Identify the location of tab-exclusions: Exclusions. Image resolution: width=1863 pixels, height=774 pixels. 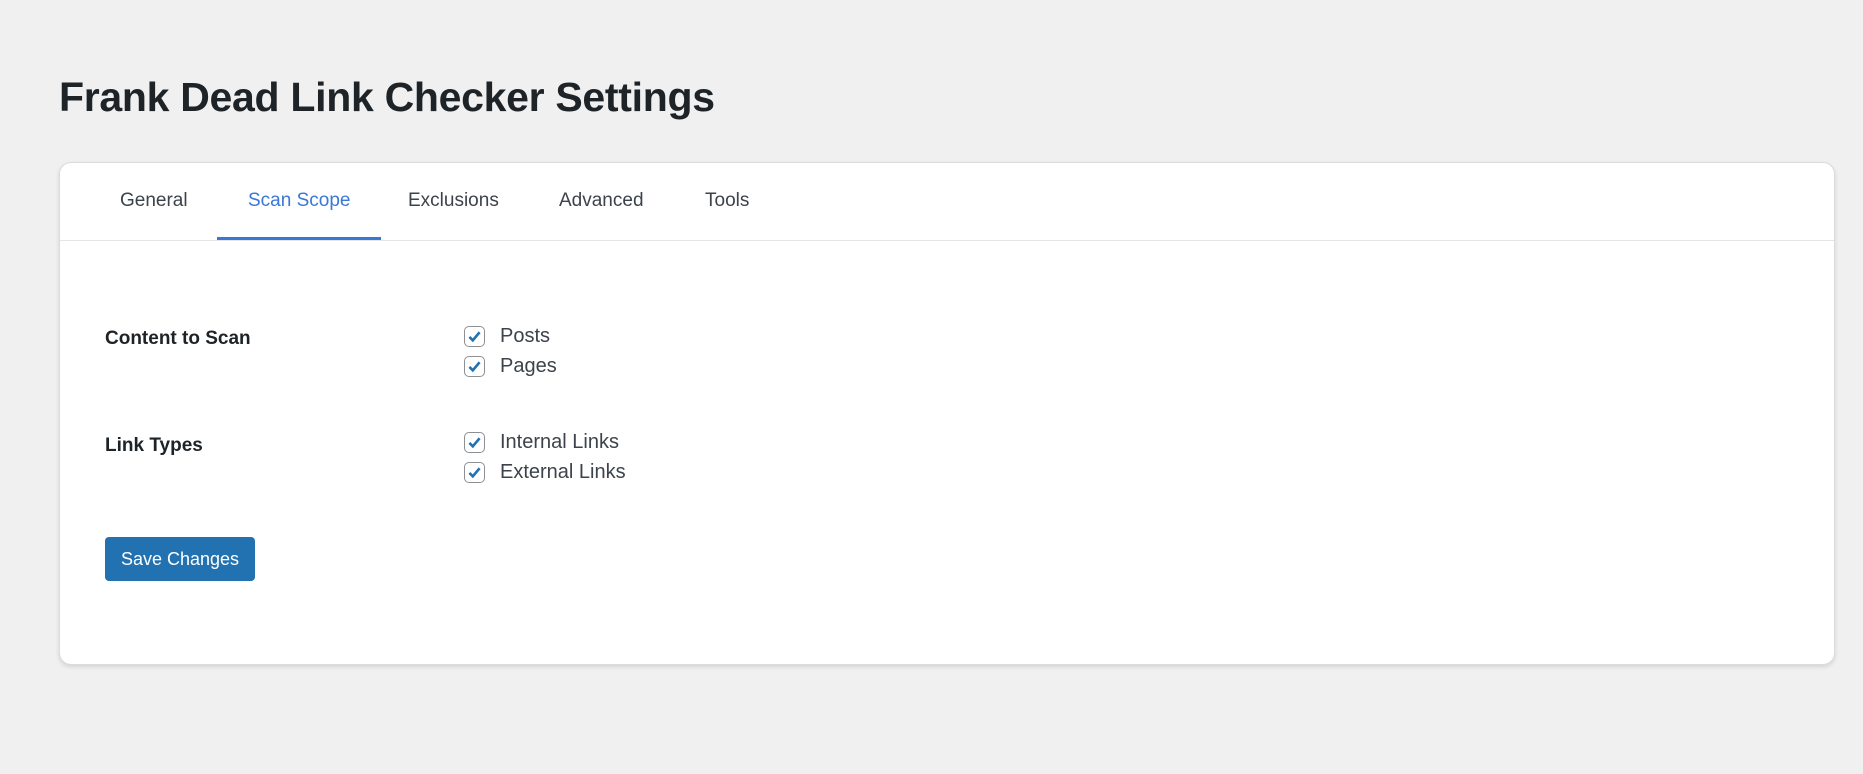
(453, 201).